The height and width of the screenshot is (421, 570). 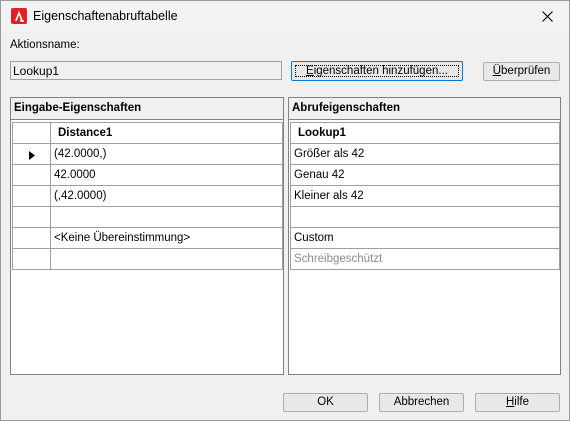 What do you see at coordinates (19, 16) in the screenshot?
I see `autocad-logo-icon` at bounding box center [19, 16].